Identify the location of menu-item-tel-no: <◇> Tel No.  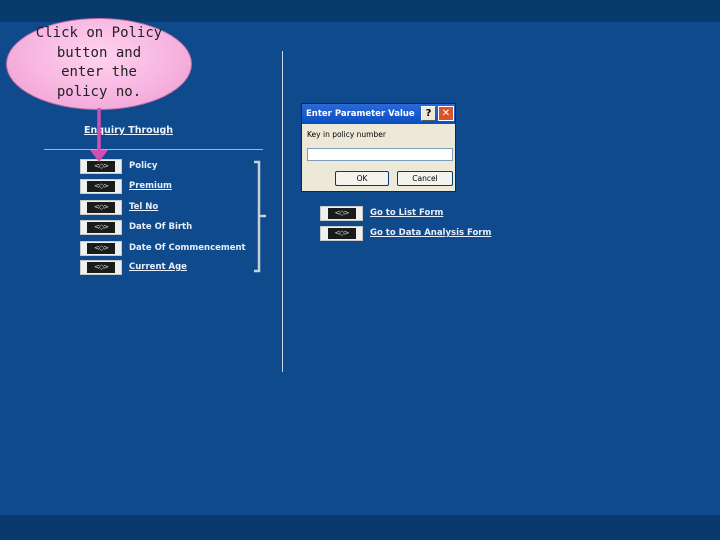
(119, 207).